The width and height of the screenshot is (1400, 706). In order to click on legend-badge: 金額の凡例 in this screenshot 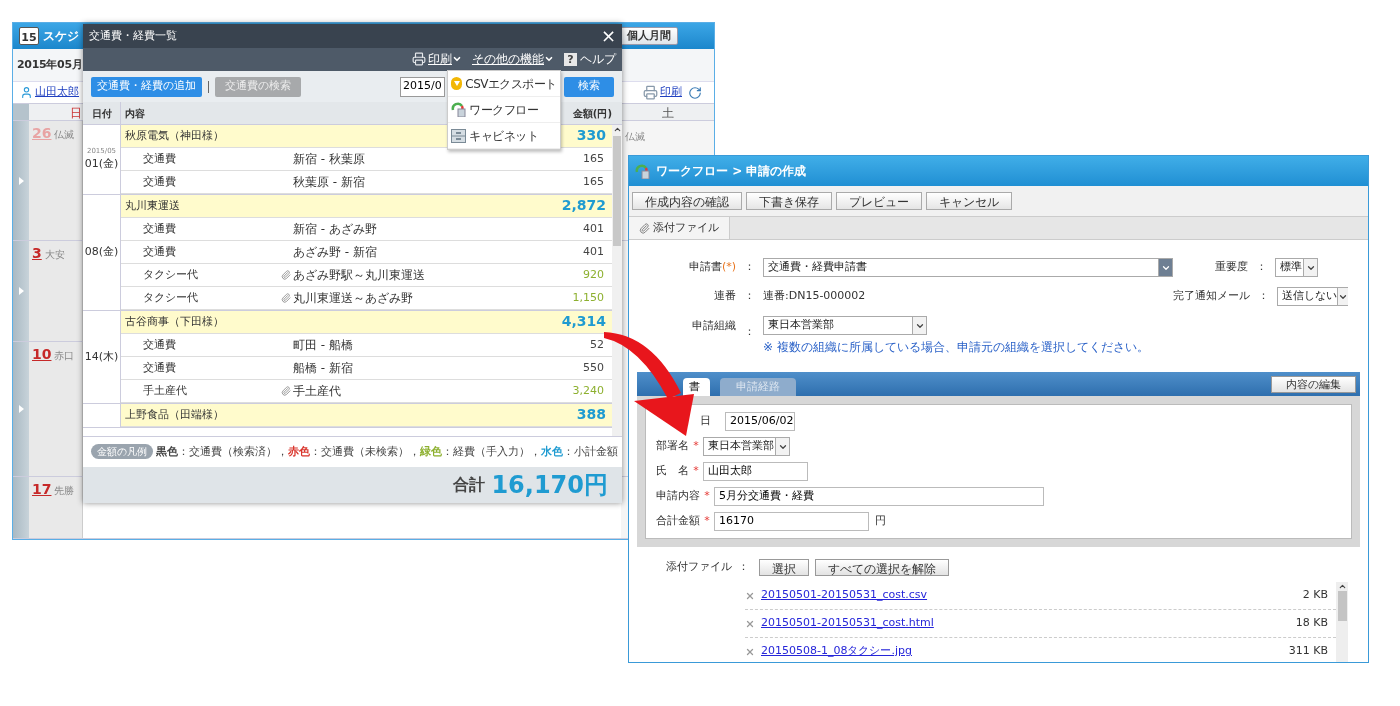, I will do `click(122, 452)`.